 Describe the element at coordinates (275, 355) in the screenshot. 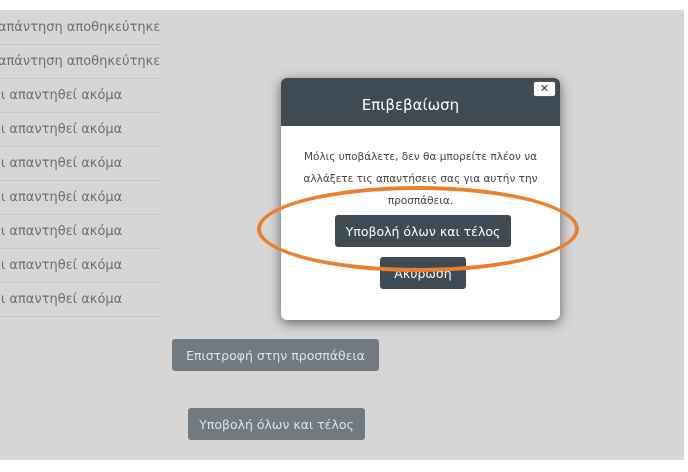

I see `return-to-attempt-button: Επιστροφή στην προσπάθεια` at that location.